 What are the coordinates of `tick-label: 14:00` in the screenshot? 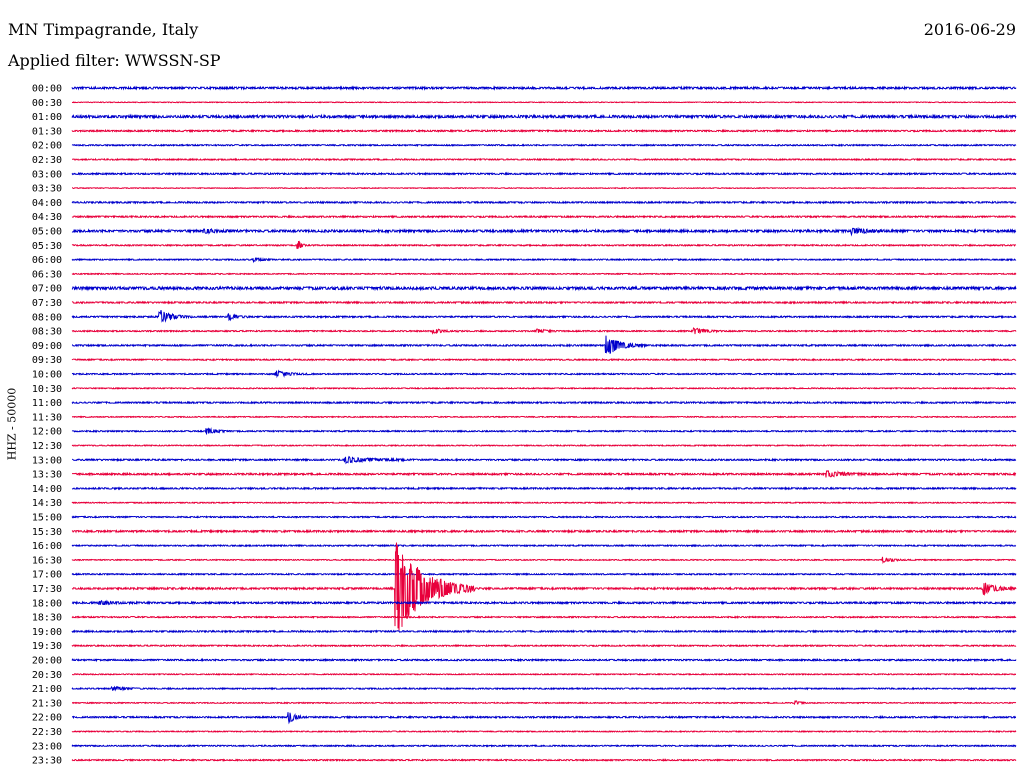 It's located at (47, 489).